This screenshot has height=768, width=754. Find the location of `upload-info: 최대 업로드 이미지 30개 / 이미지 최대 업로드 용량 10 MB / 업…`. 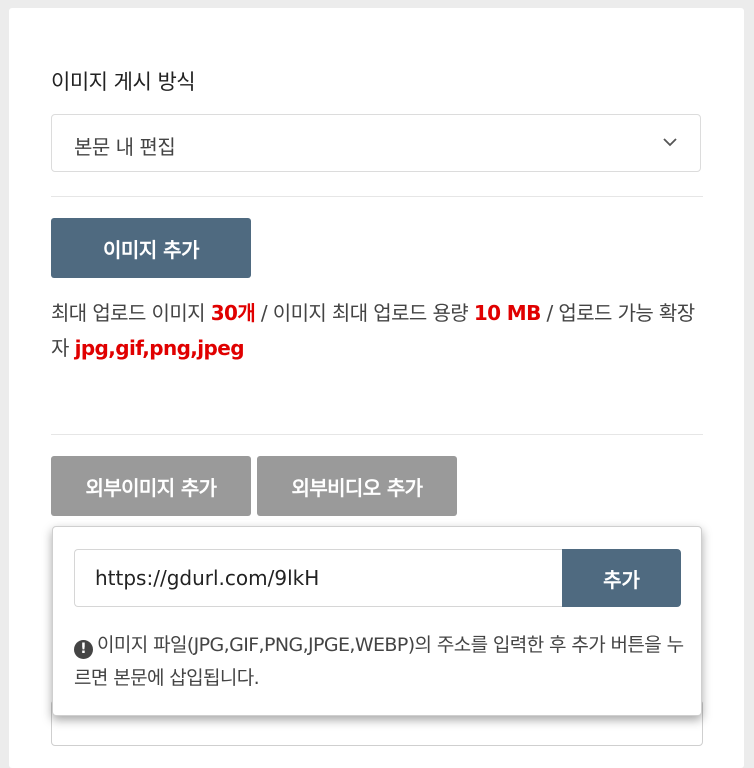

upload-info: 최대 업로드 이미지 30개 / 이미지 최대 업로드 용량 10 MB / 업… is located at coordinates (381, 331).